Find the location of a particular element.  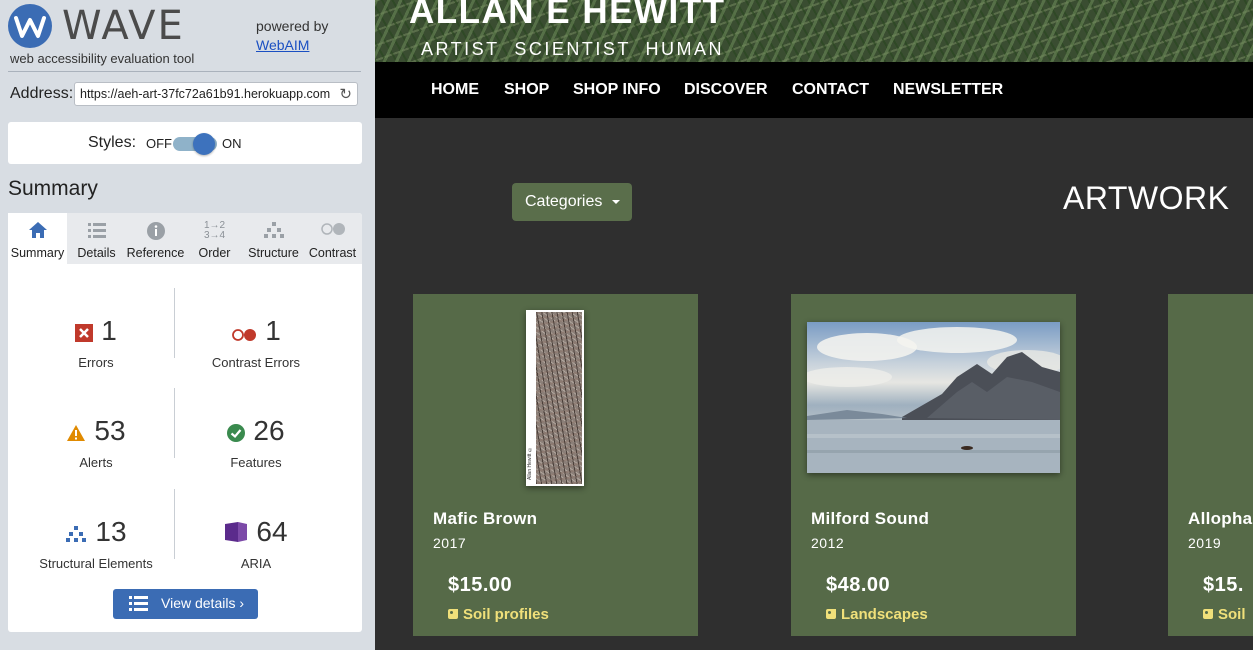

wave-logo-icon is located at coordinates (30, 26).